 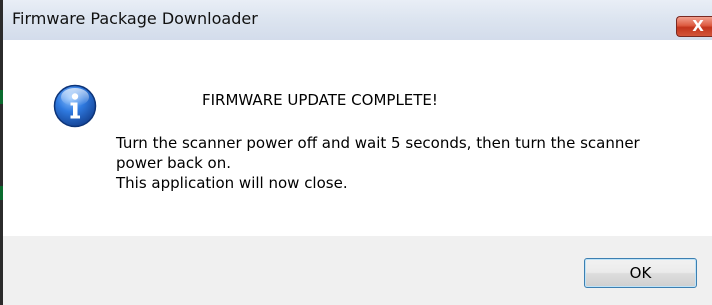 I want to click on info-icon, so click(x=75, y=106).